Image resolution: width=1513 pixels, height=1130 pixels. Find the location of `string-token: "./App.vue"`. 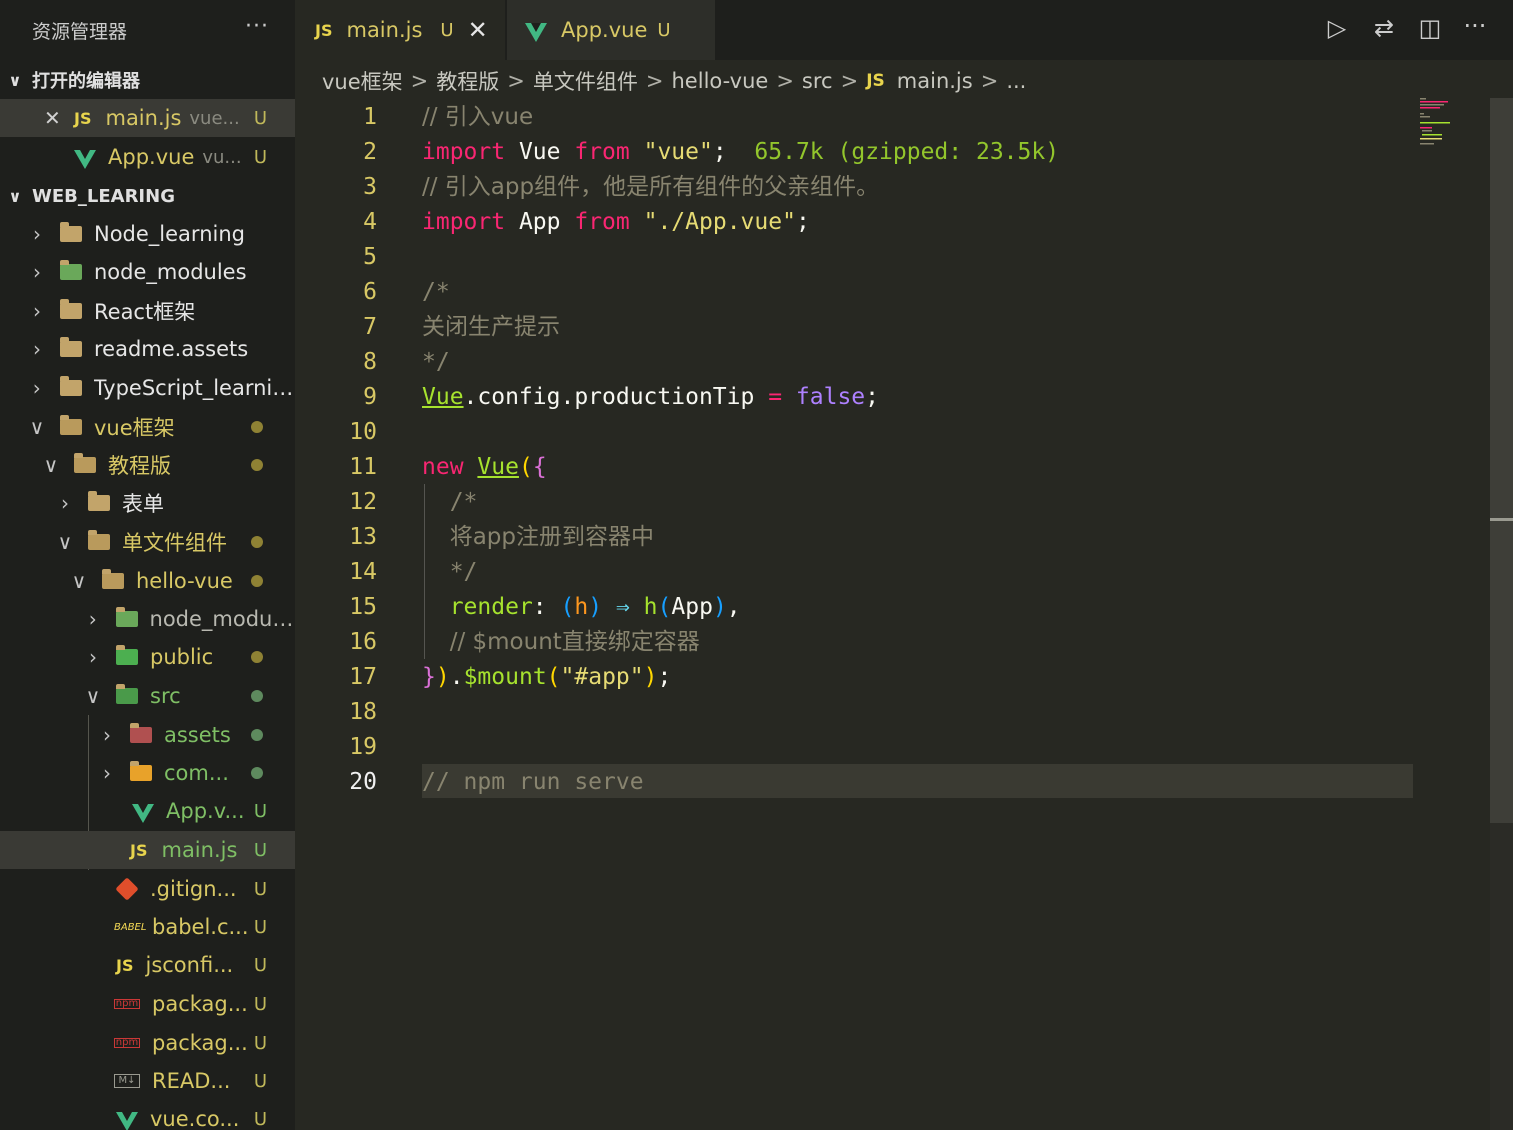

string-token: "./App.vue" is located at coordinates (719, 222).